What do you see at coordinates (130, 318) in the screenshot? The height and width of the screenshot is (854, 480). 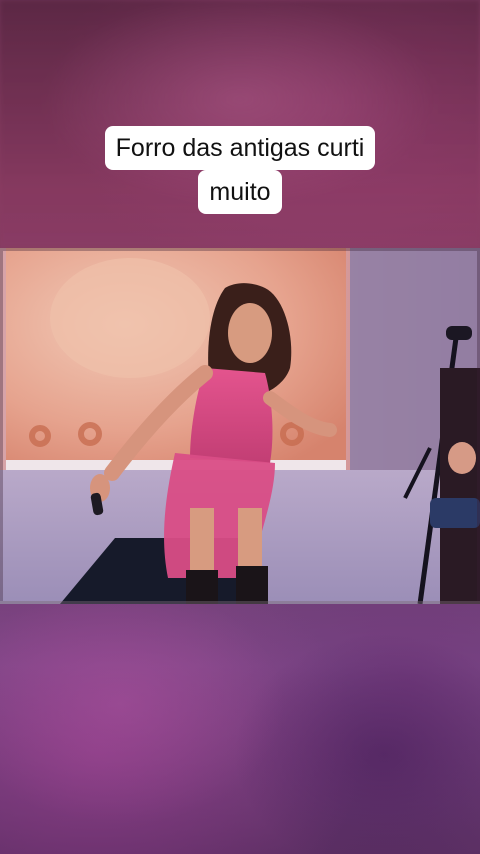 I see `banner-face` at bounding box center [130, 318].